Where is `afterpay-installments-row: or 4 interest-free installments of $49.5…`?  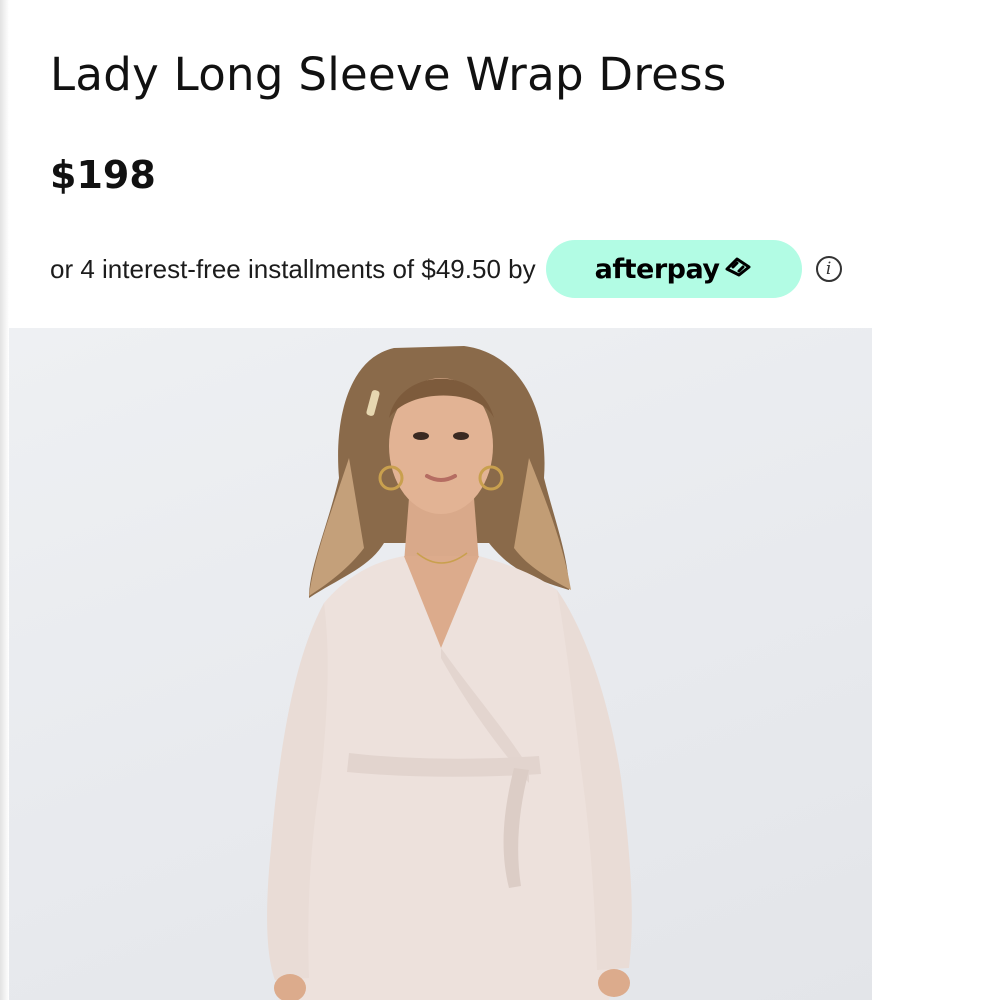
afterpay-installments-row: or 4 interest-free installments of $49.5… is located at coordinates (446, 269).